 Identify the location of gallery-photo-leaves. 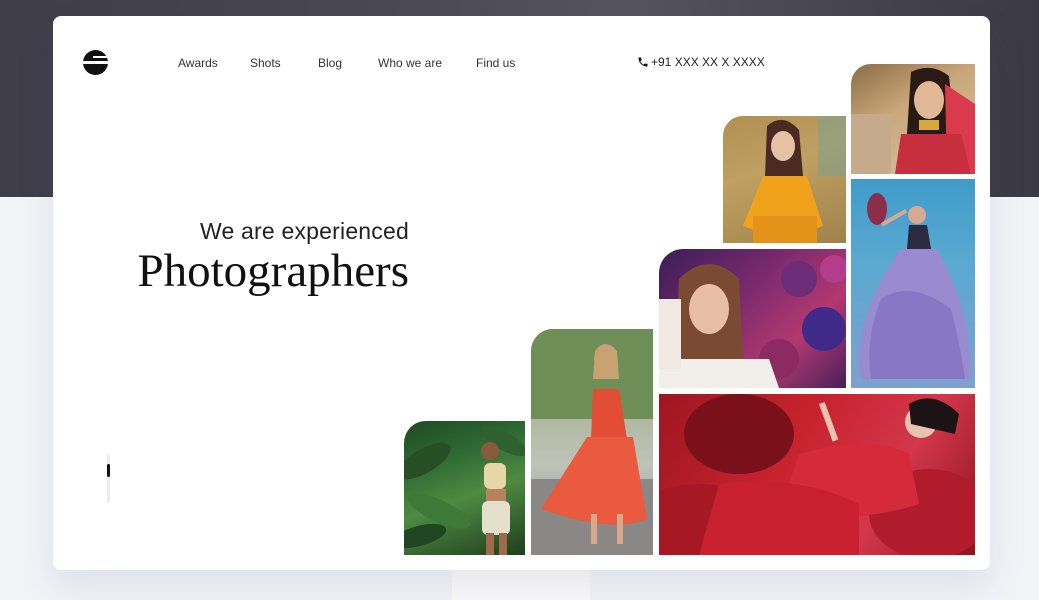
(464, 488).